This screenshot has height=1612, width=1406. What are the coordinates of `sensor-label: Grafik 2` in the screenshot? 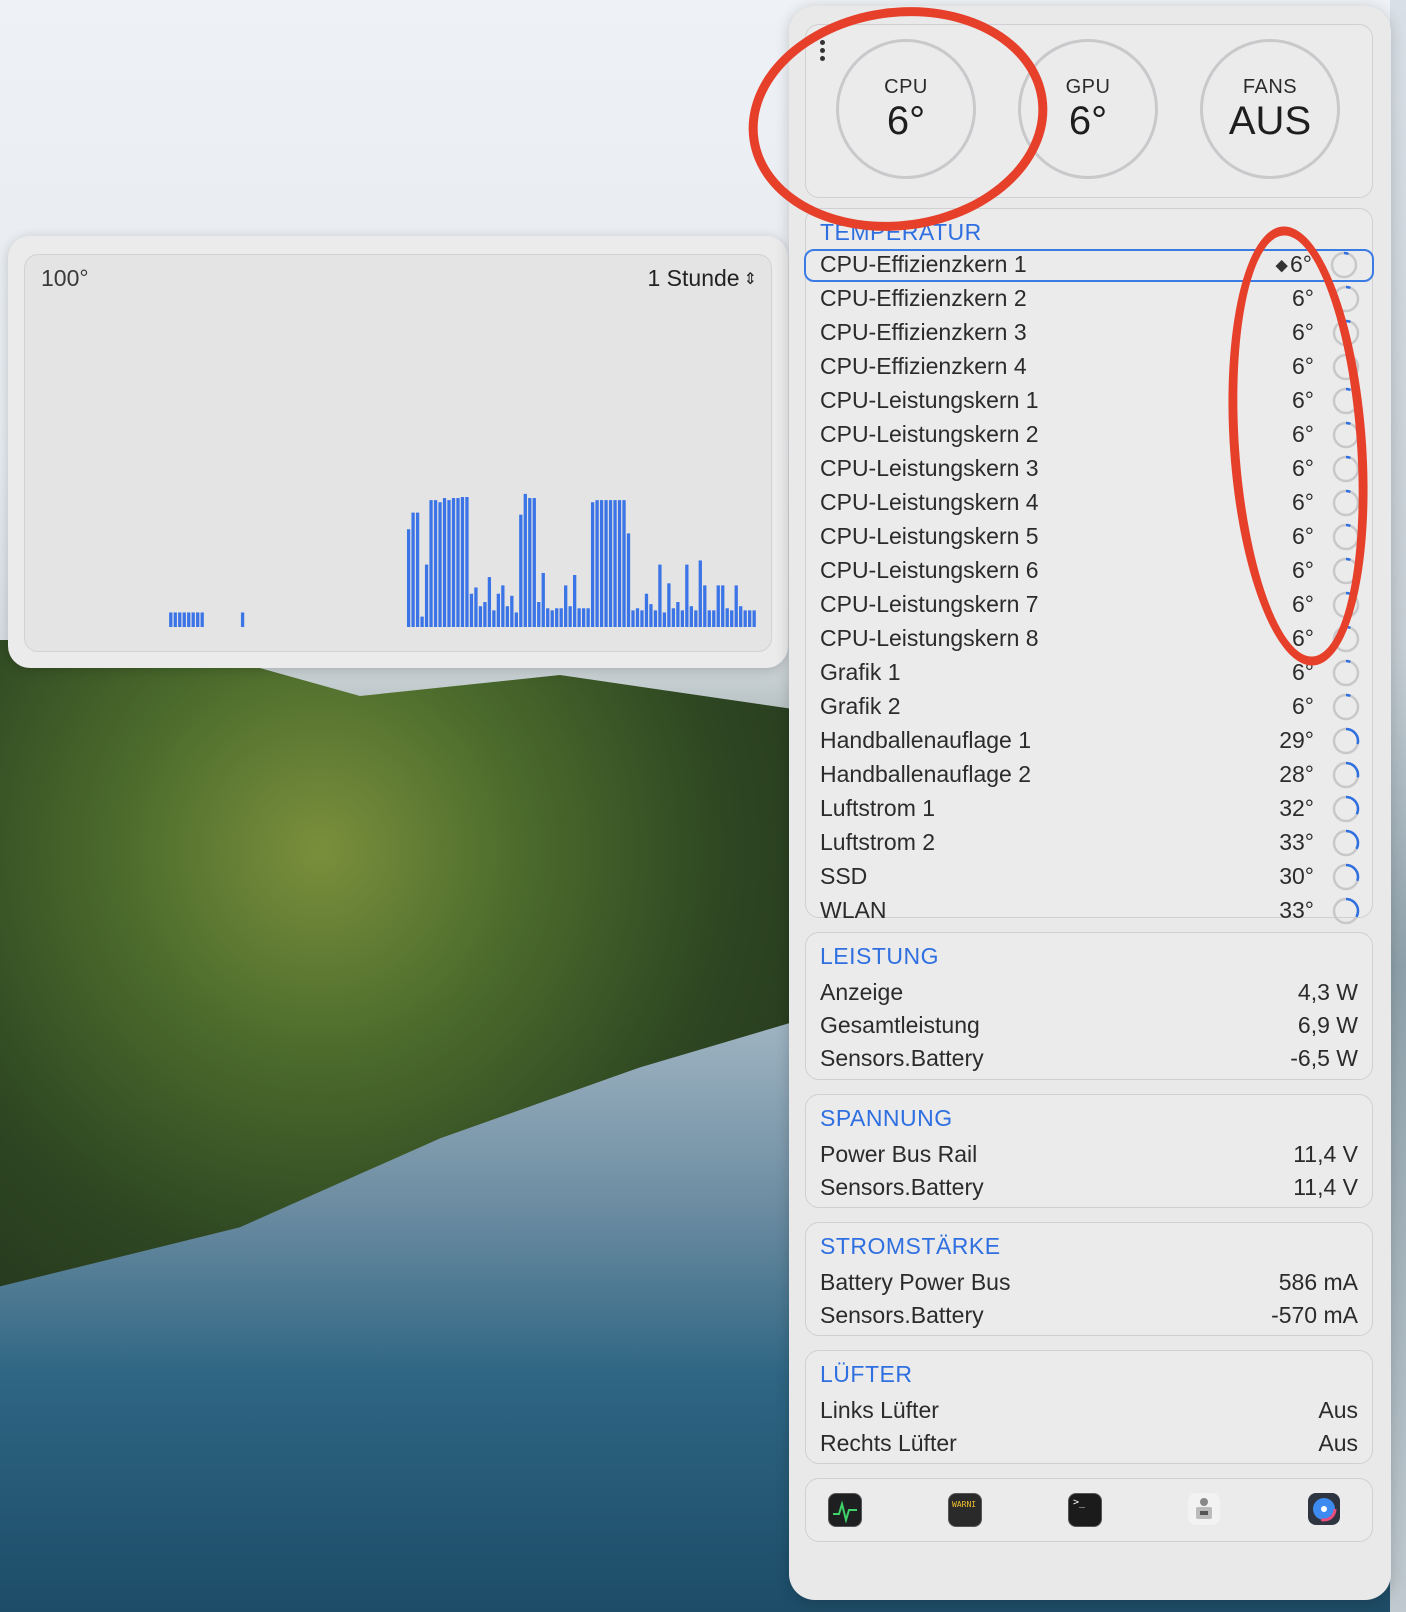 It's located at (860, 706).